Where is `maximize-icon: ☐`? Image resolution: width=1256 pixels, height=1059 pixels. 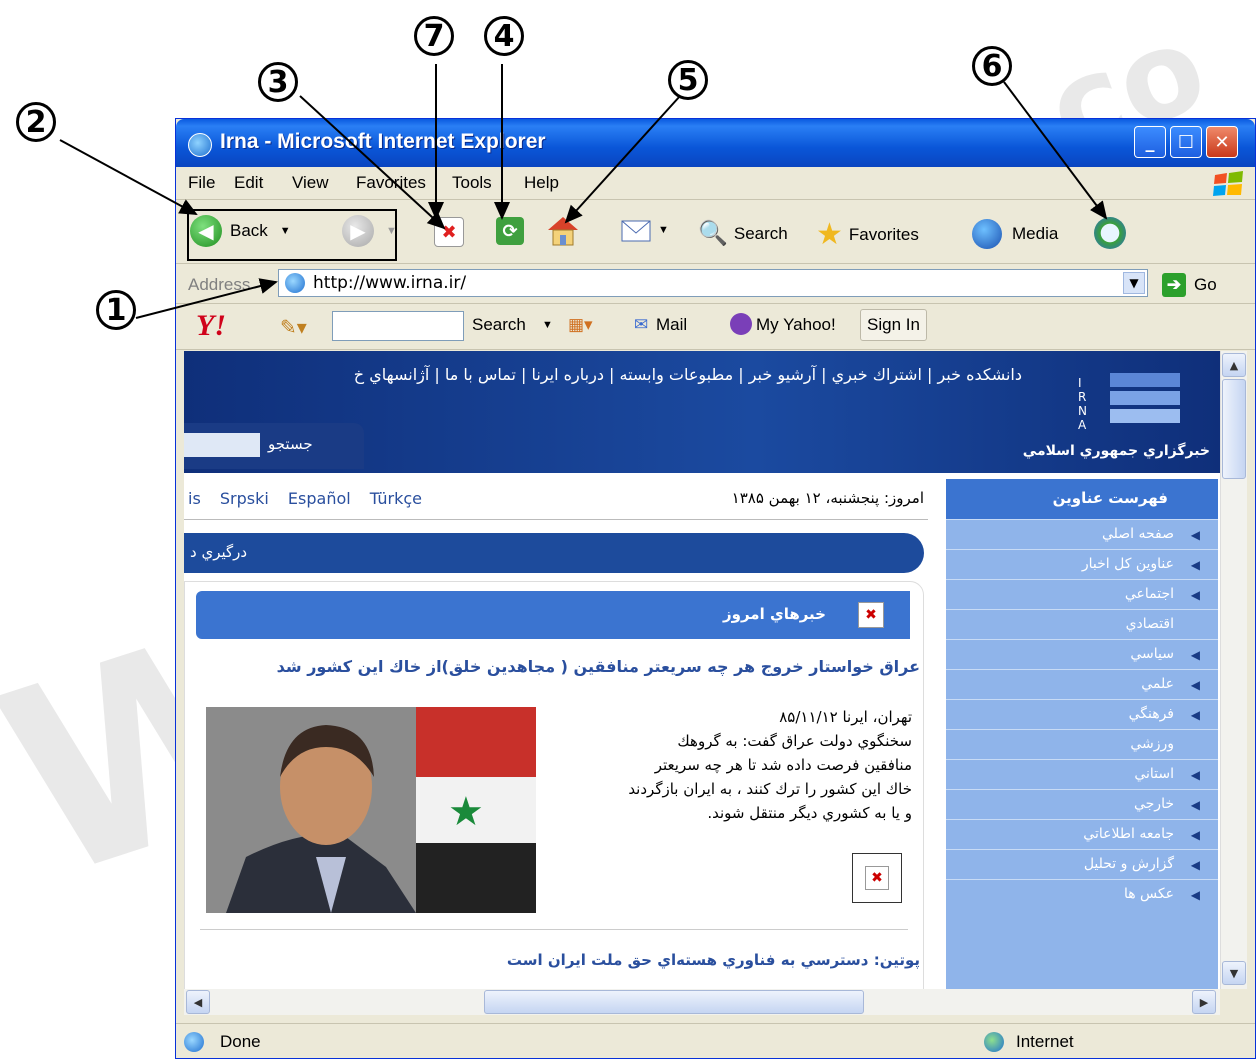 maximize-icon: ☐ is located at coordinates (1186, 142).